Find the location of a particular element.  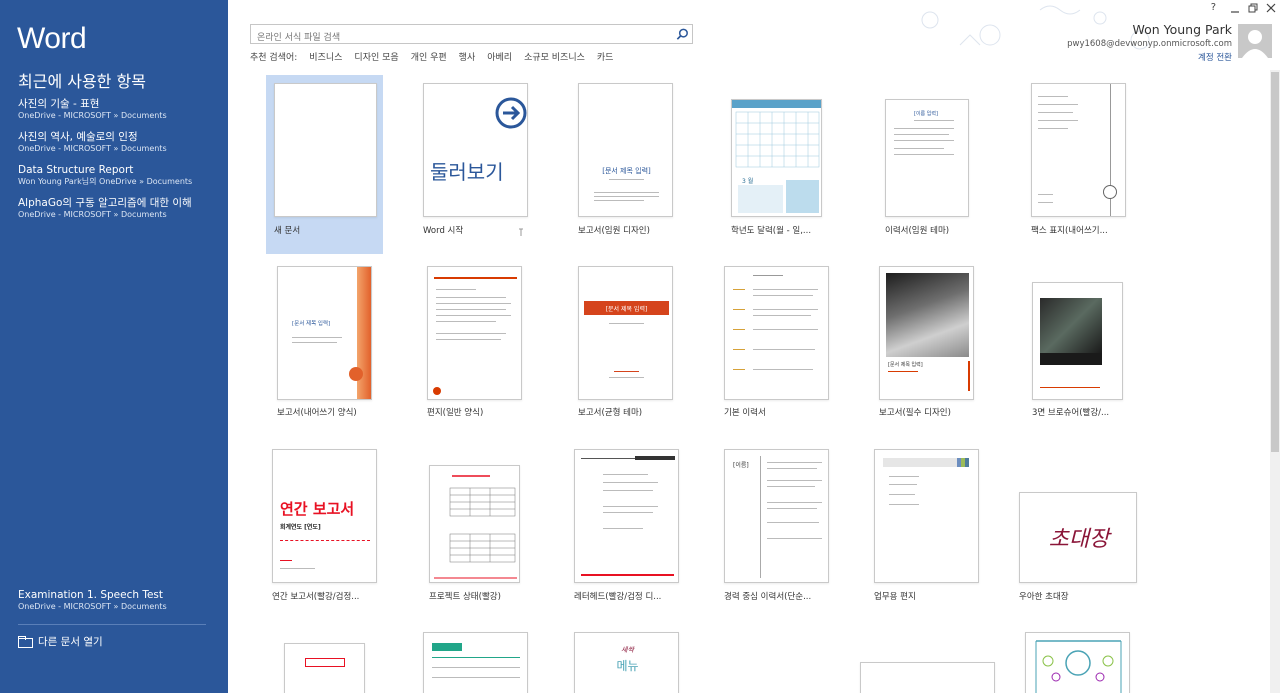

template-label: 업무용 편지 is located at coordinates (895, 597).